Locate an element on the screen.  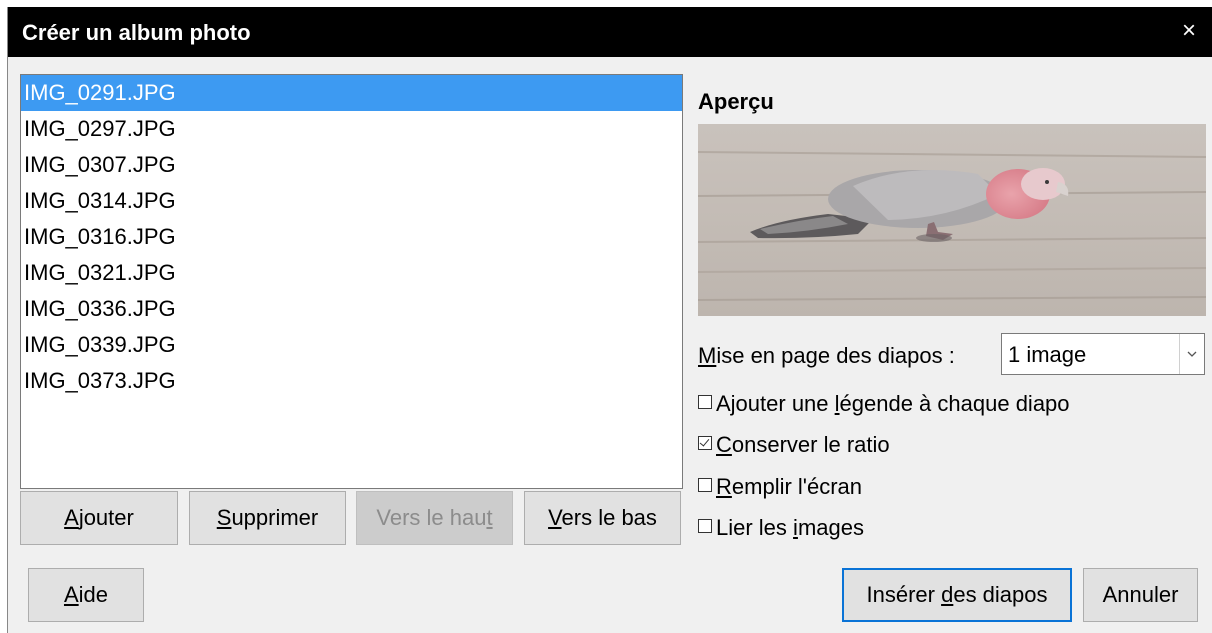
galah-bird-photo is located at coordinates (952, 220).